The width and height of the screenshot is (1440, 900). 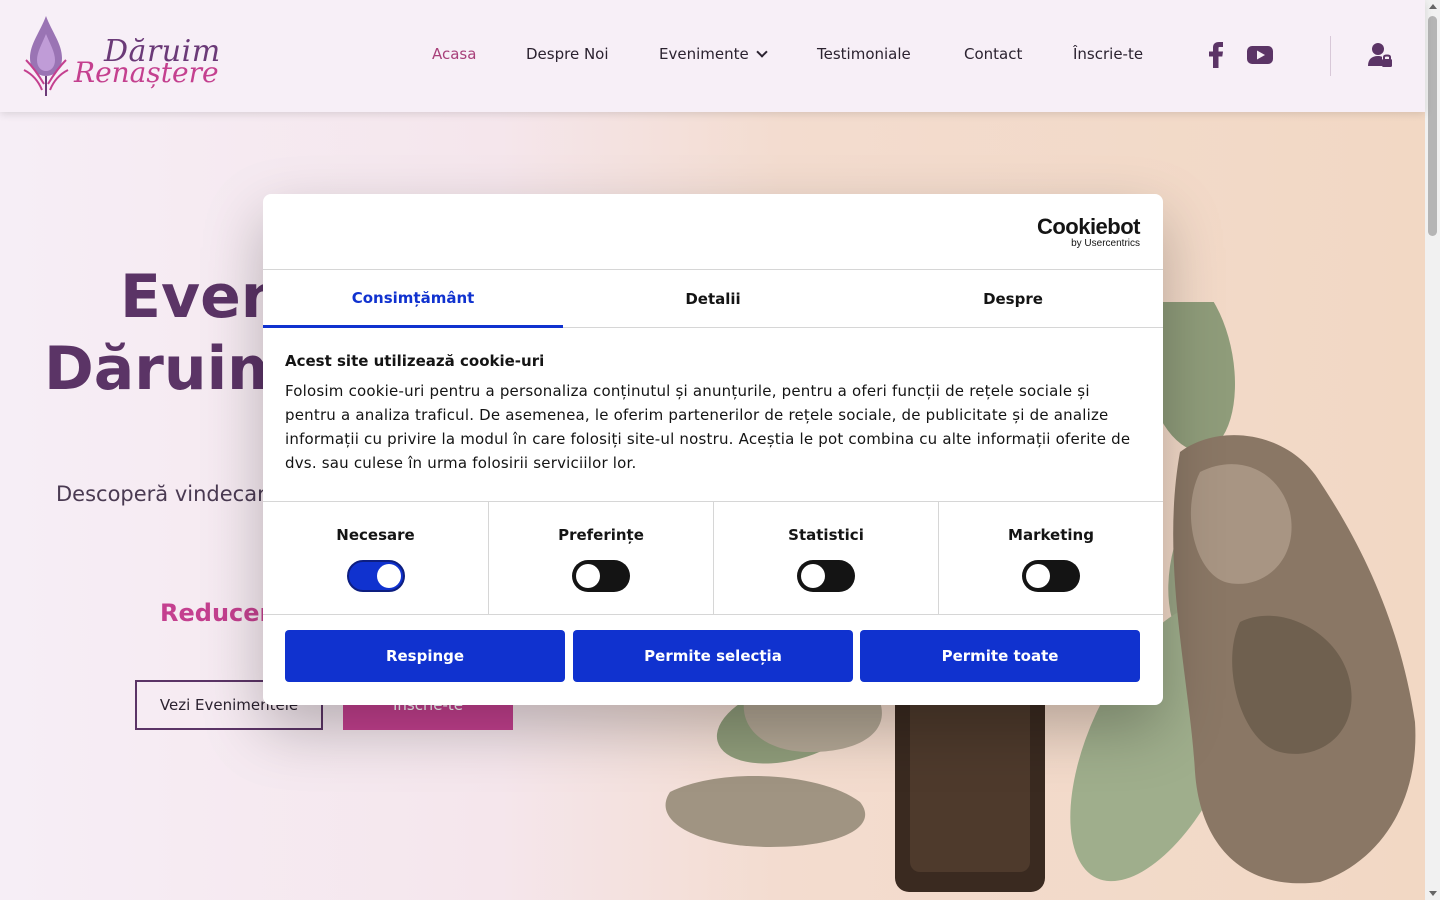 What do you see at coordinates (454, 54) in the screenshot?
I see `nav-item-acasa: Acasa` at bounding box center [454, 54].